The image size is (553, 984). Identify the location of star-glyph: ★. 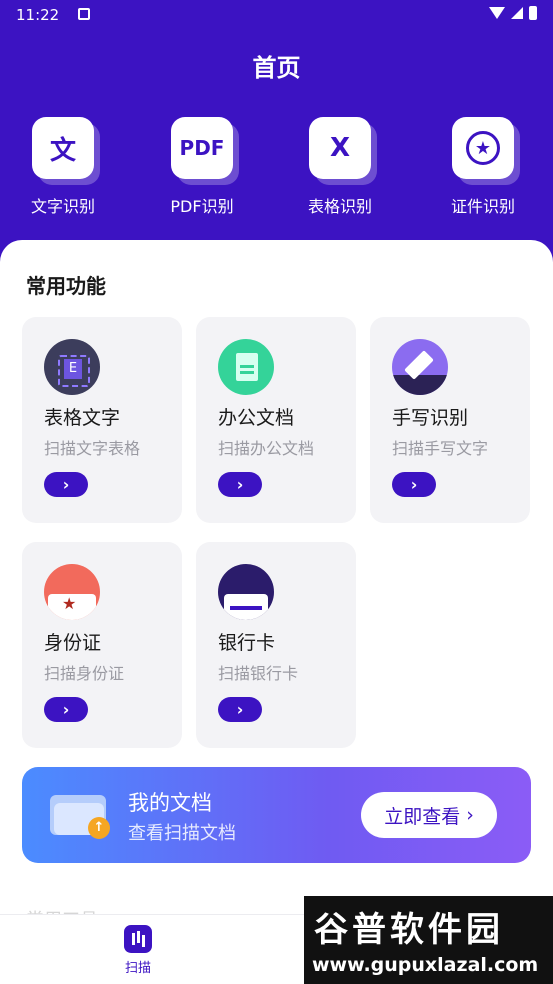
(483, 148).